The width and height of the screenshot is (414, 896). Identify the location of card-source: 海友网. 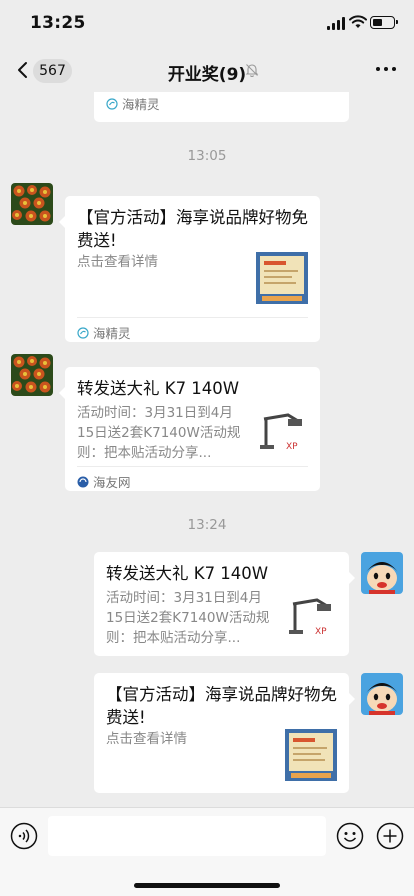
(104, 481).